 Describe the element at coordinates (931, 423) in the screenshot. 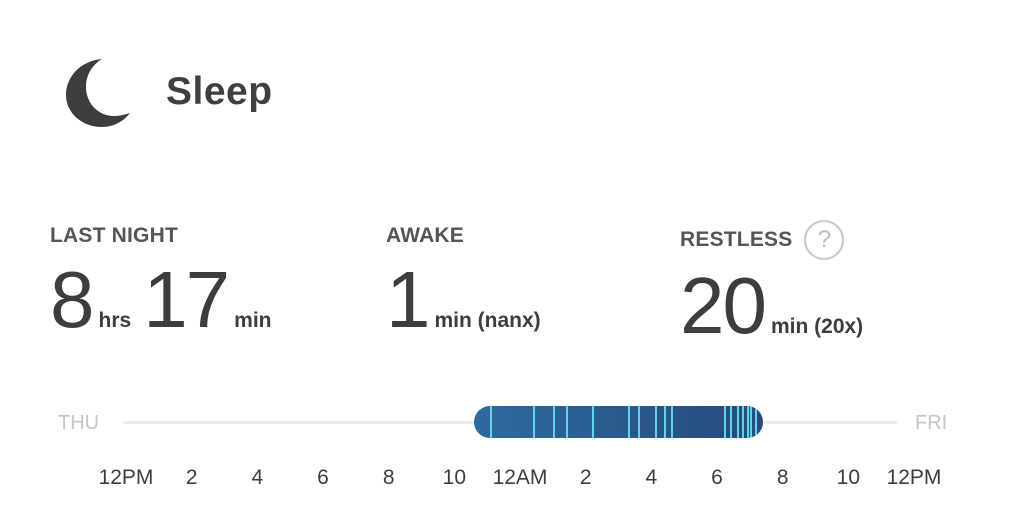

I see `end-day-label: FRI` at that location.